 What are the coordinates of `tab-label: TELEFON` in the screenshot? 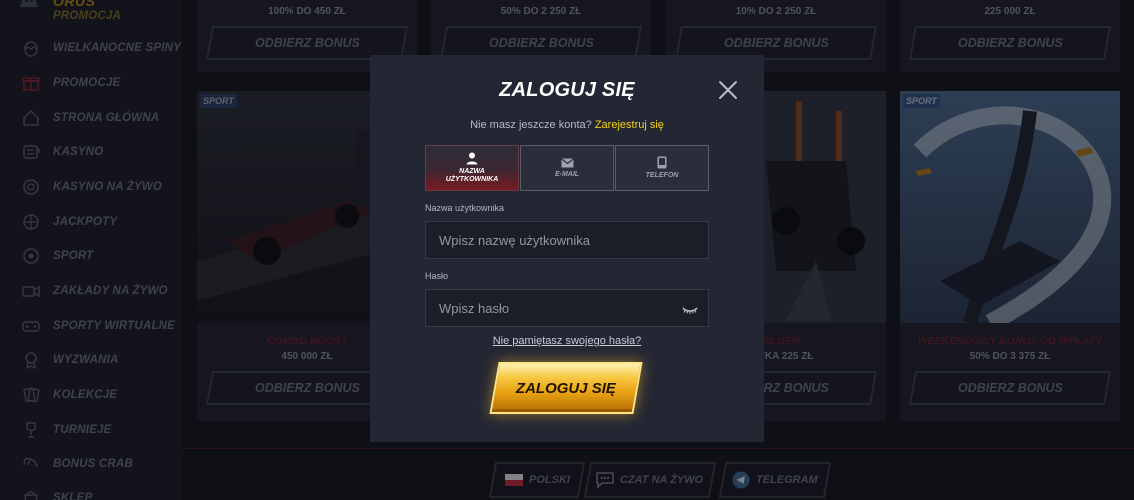 It's located at (662, 175).